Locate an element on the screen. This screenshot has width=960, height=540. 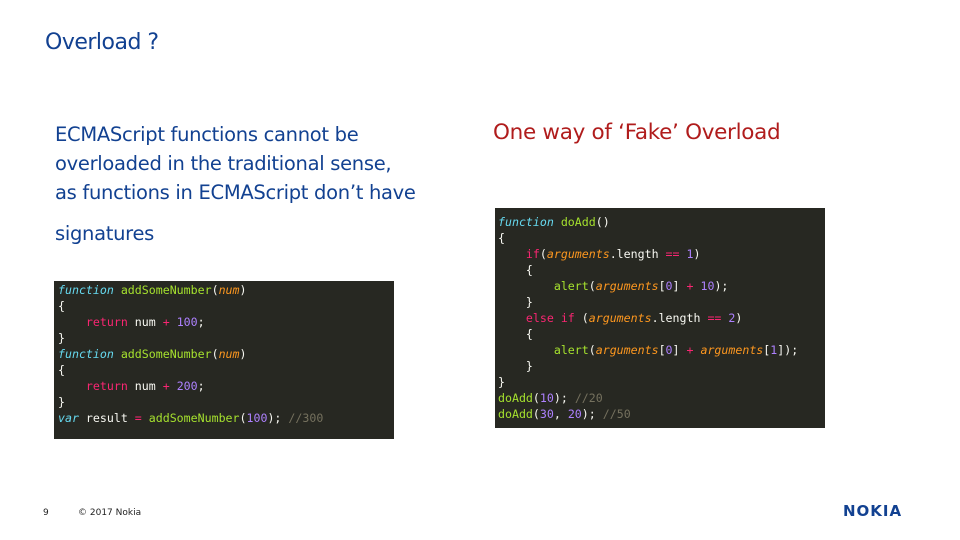
code-line: return num + 200; is located at coordinates (145, 386).